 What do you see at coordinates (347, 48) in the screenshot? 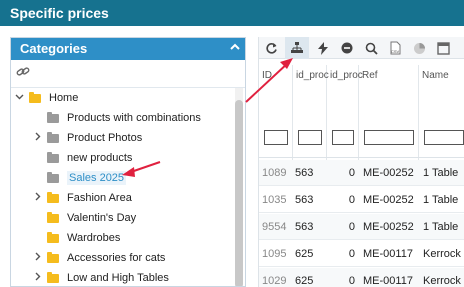
I see `minus-circle-icon` at bounding box center [347, 48].